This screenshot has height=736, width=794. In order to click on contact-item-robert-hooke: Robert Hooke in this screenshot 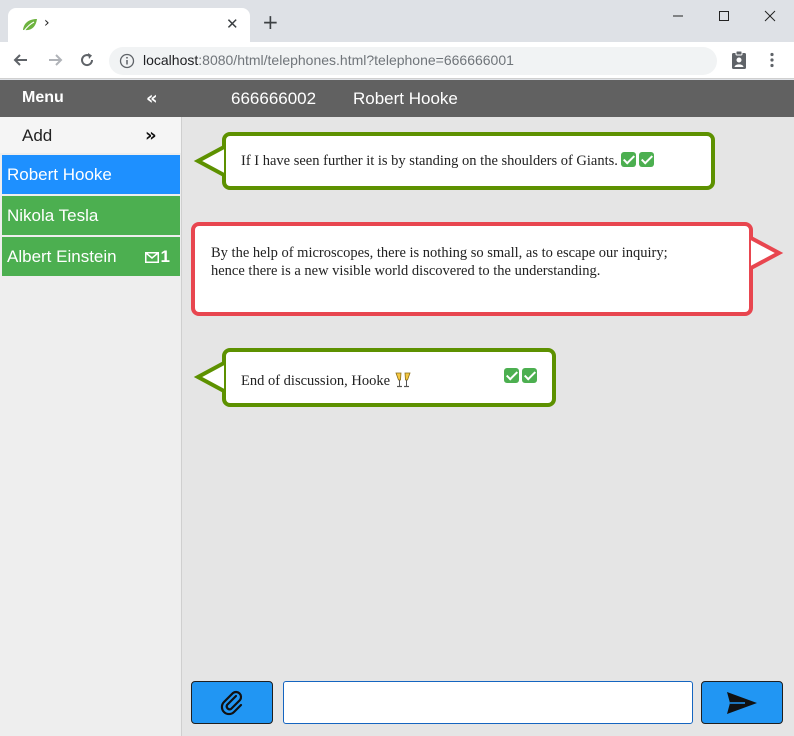, I will do `click(91, 174)`.